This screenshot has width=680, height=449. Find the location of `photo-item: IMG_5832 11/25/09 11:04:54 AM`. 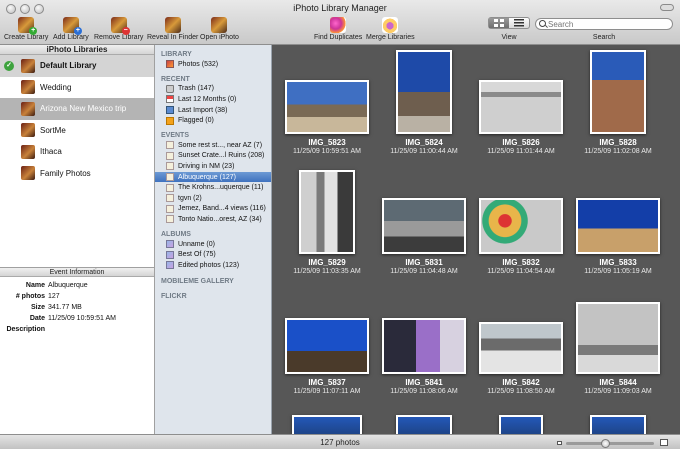

photo-item: IMG_5832 11/25/09 11:04:54 AM is located at coordinates (521, 230).